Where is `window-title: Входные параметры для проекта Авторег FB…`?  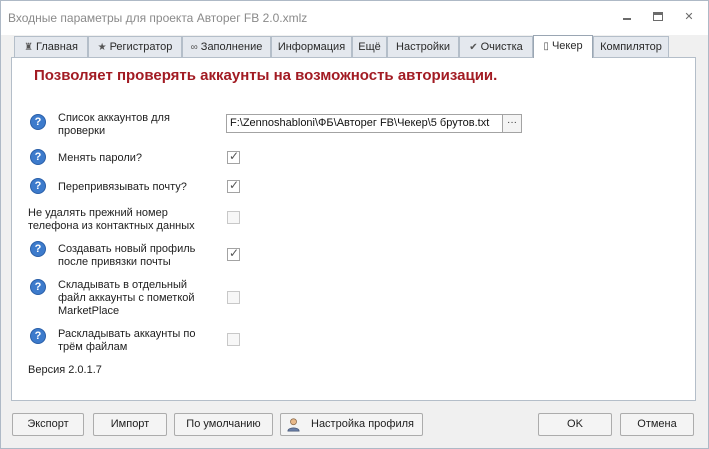
window-title: Входные параметры для проекта Авторег FB… is located at coordinates (158, 18).